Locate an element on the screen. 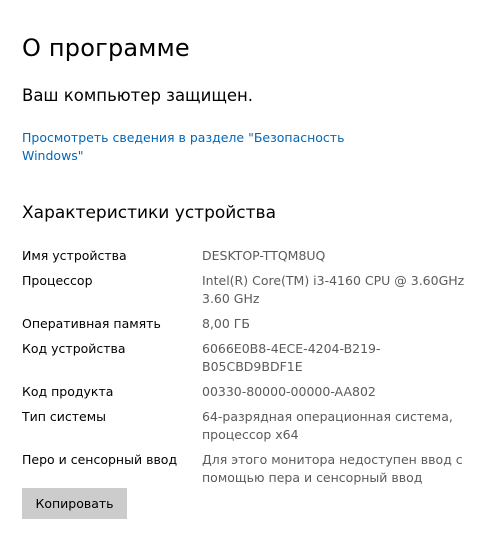  spec-row-device-name: Имя устройства DESKTOP-TTQM8UQ is located at coordinates (252, 256).